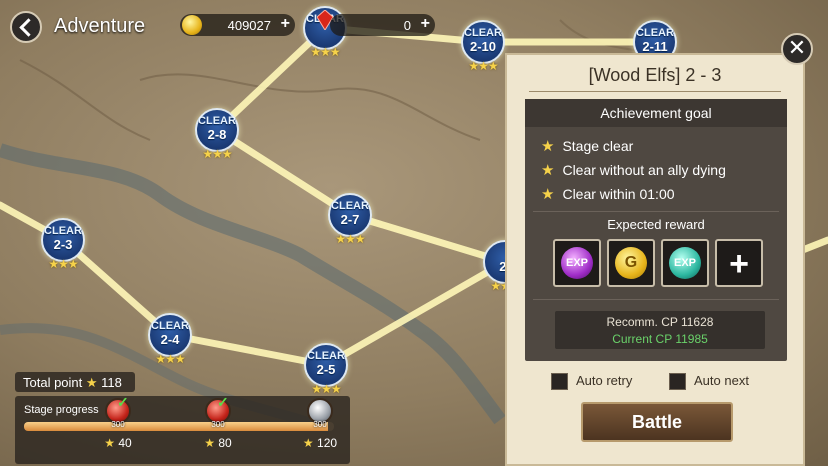 The height and width of the screenshot is (466, 828). Describe the element at coordinates (660, 330) in the screenshot. I see `cp-info: Recomm. CP 11628 Current CP 11985` at that location.